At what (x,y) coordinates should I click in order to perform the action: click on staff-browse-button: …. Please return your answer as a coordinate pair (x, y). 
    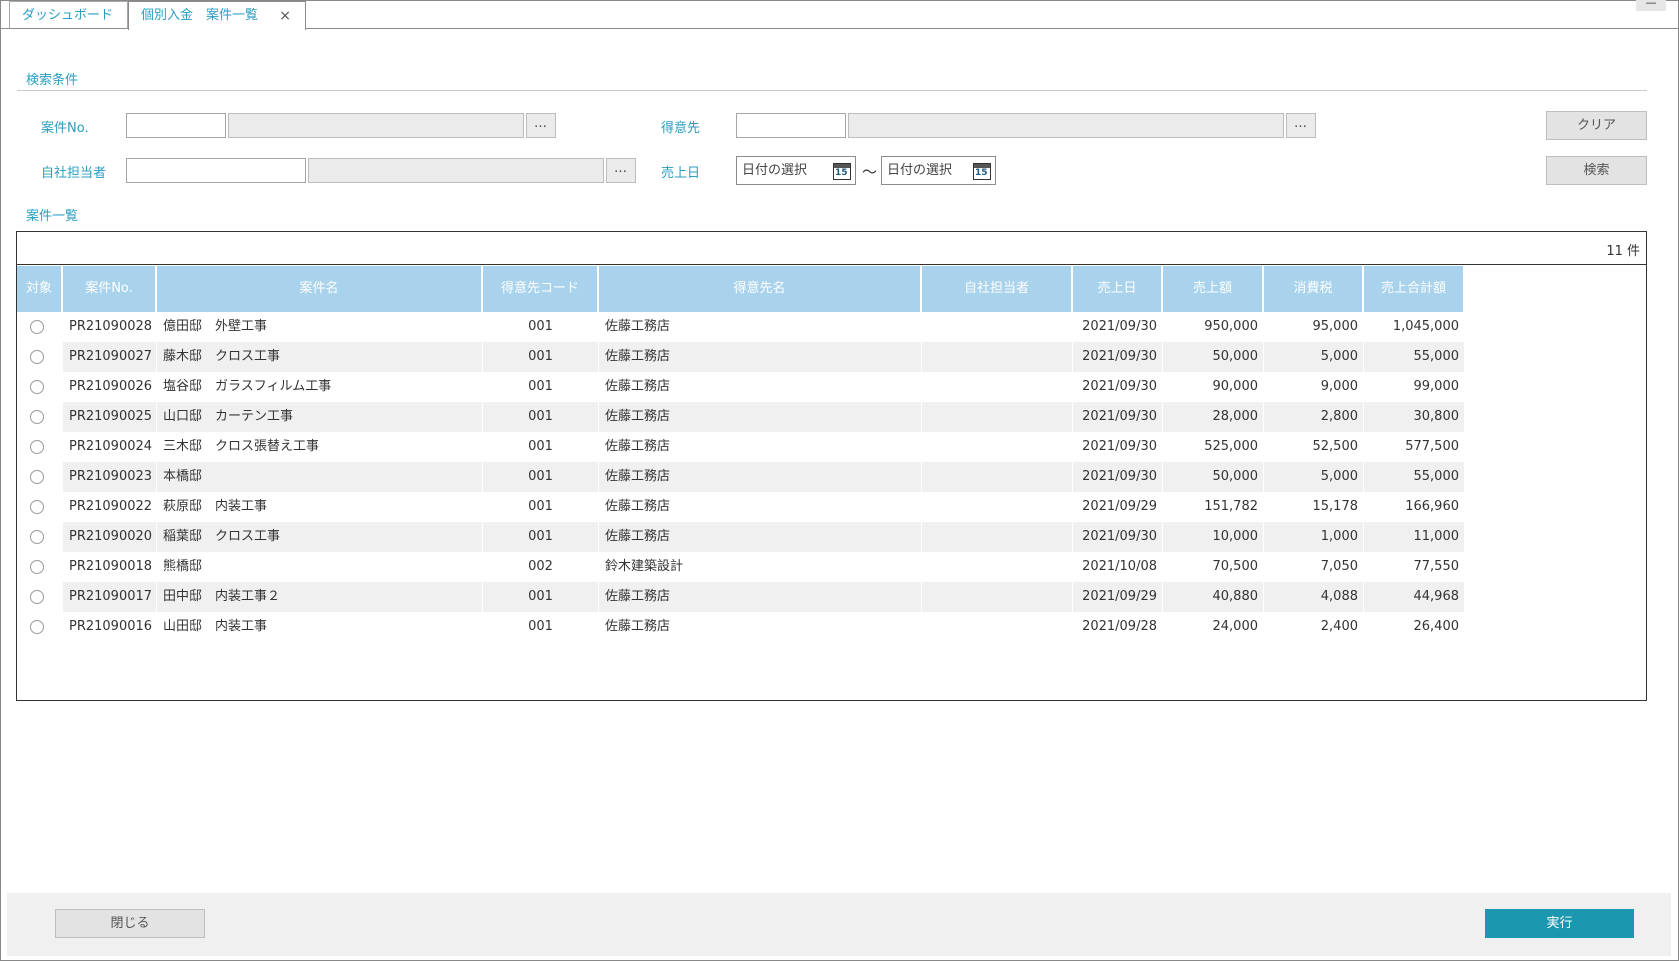
    Looking at the image, I should click on (621, 170).